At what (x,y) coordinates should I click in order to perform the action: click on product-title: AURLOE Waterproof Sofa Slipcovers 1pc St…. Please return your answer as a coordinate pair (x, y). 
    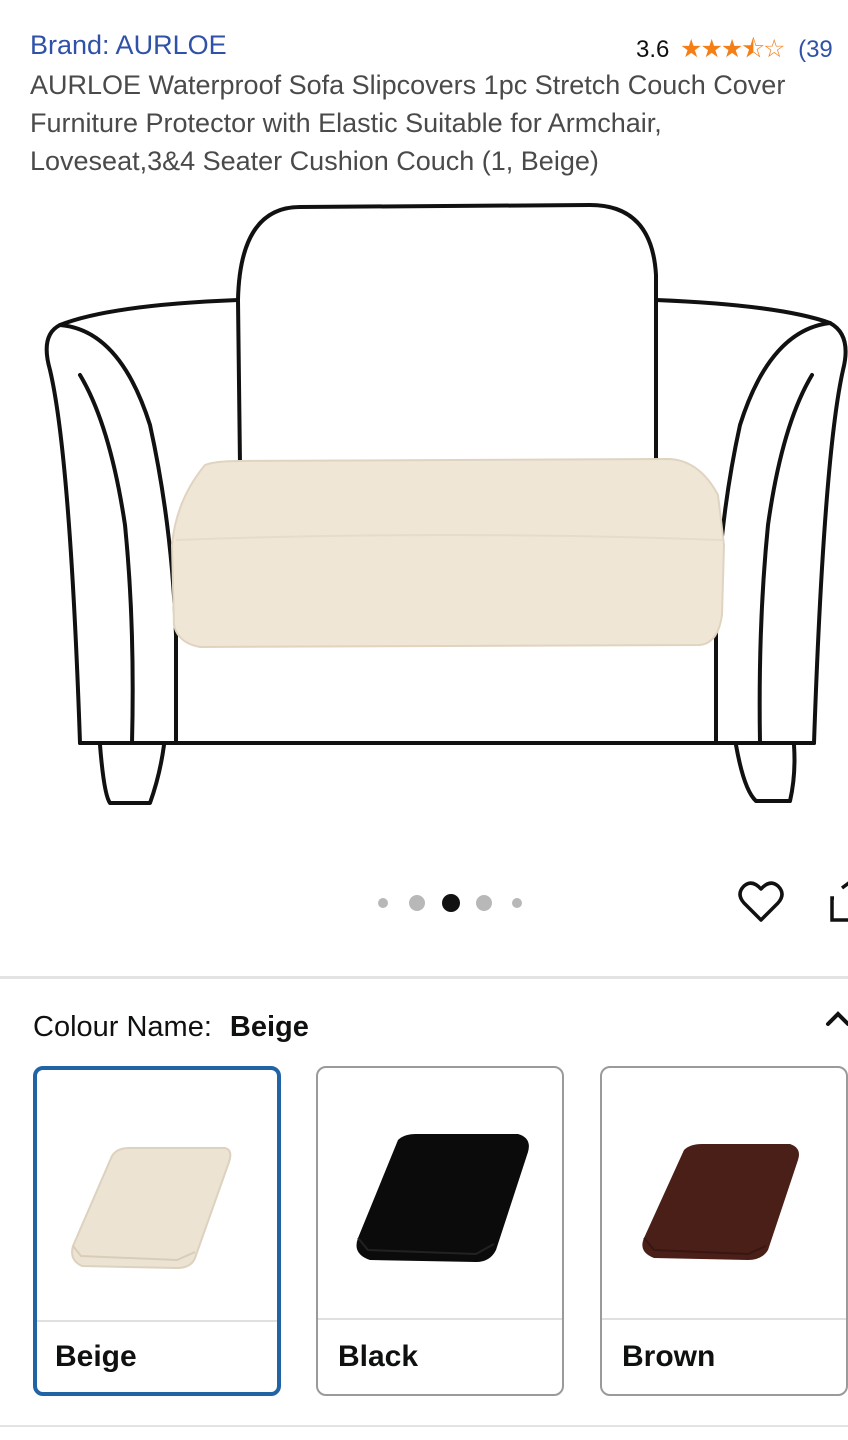
    Looking at the image, I should click on (439, 123).